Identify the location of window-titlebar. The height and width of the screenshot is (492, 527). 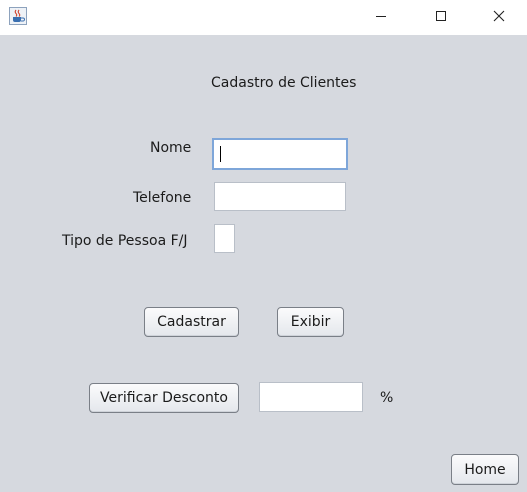
(263, 17).